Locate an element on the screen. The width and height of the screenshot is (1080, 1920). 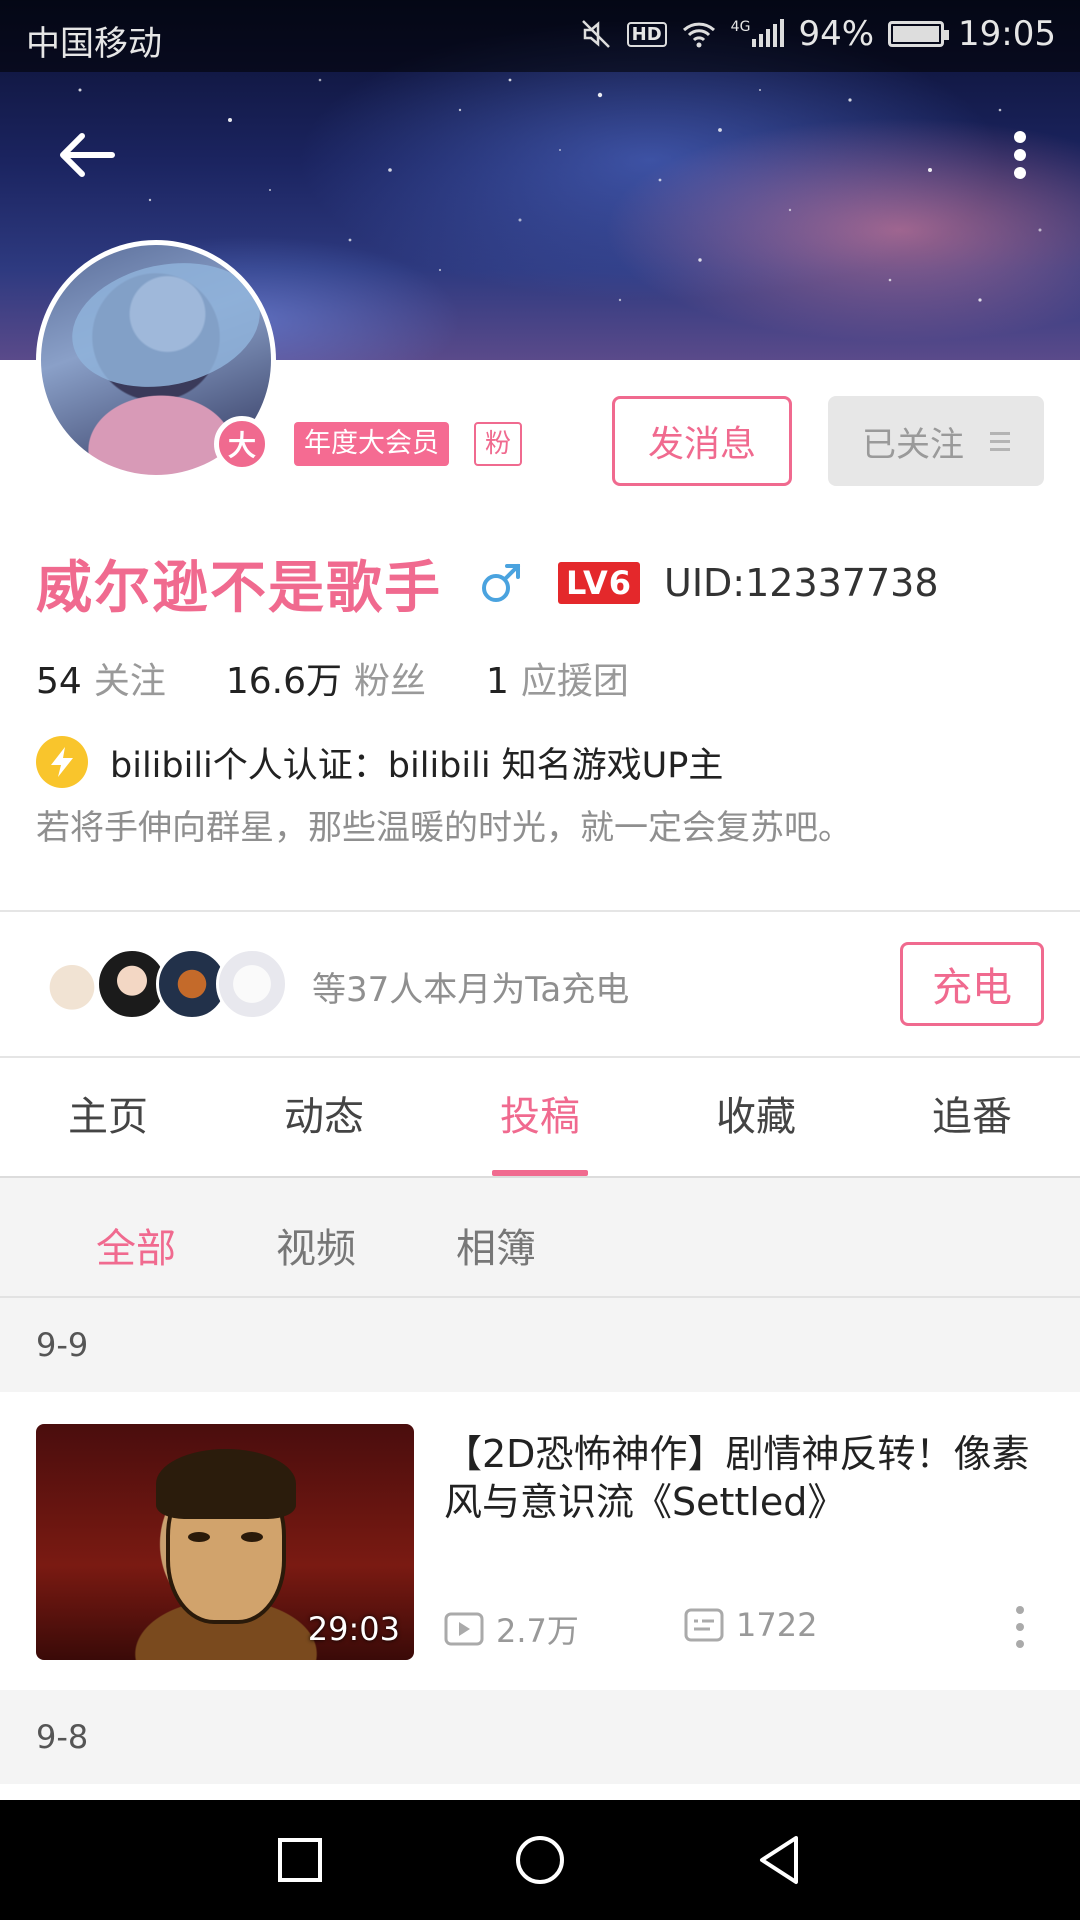
stats-row: 54 关注 16.6万 粉丝 1 应援团 is located at coordinates (362, 678).